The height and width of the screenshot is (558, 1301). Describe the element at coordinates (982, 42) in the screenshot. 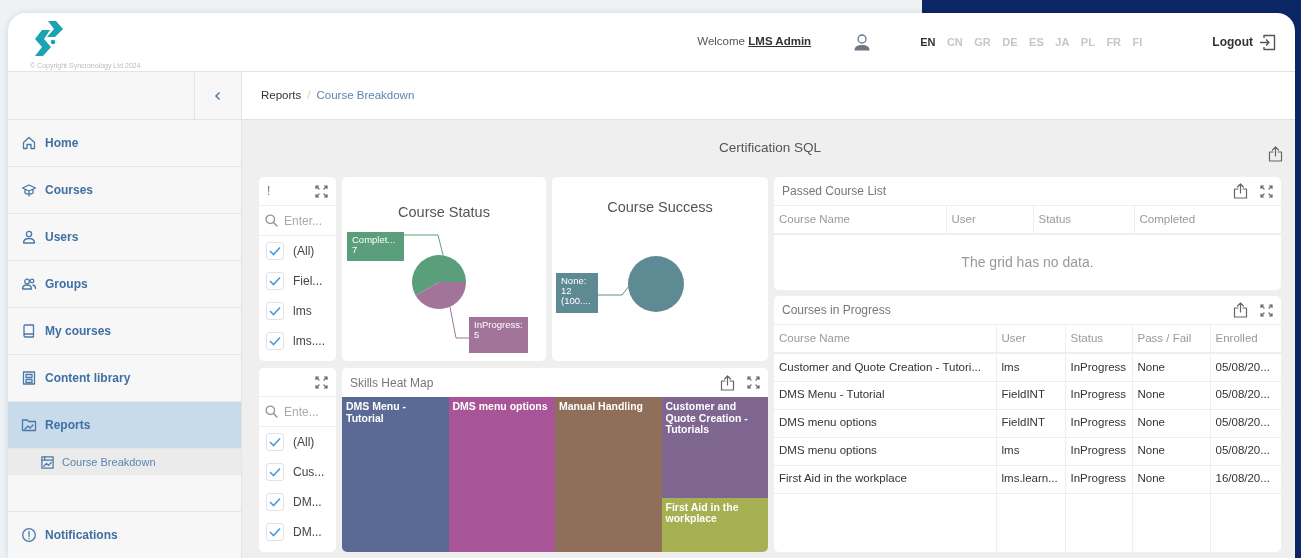

I see `language-link: GR` at that location.